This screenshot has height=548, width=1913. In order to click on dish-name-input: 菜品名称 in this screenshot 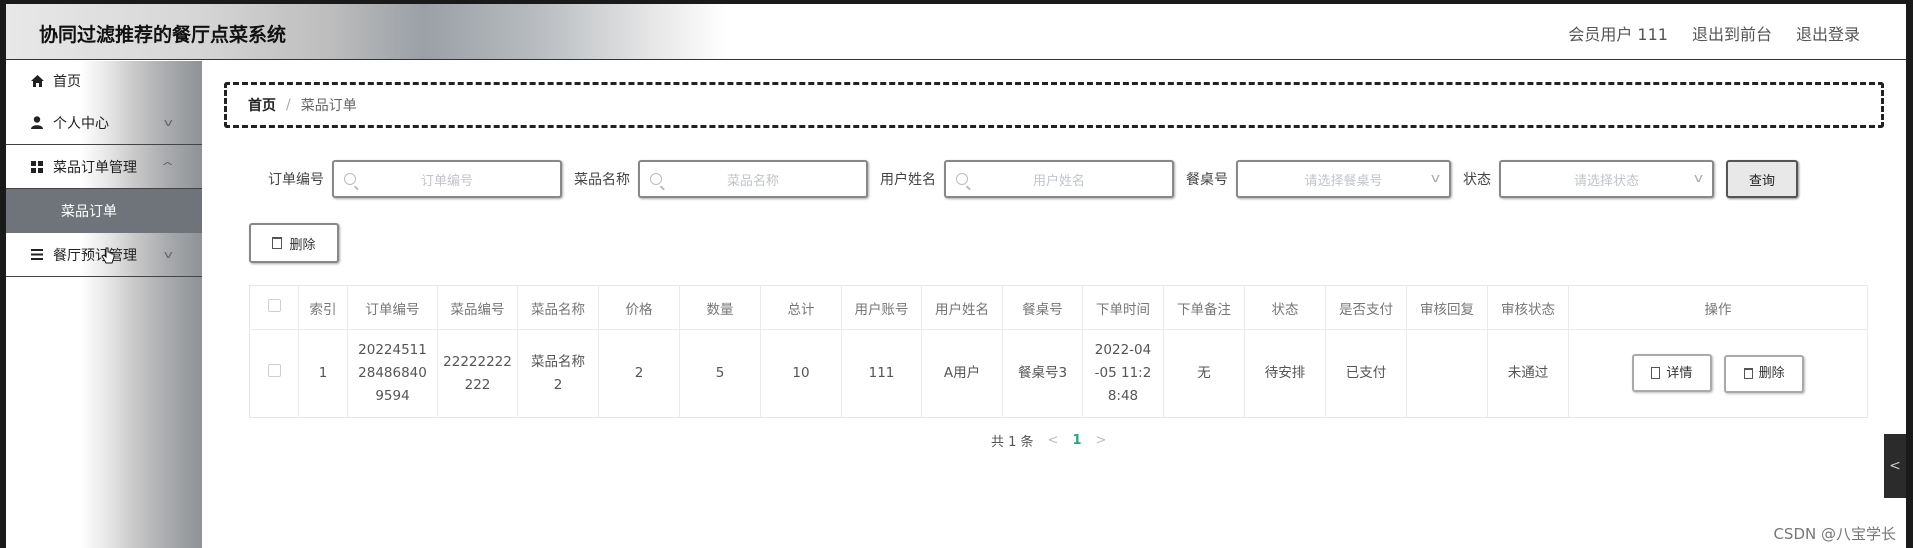, I will do `click(753, 179)`.